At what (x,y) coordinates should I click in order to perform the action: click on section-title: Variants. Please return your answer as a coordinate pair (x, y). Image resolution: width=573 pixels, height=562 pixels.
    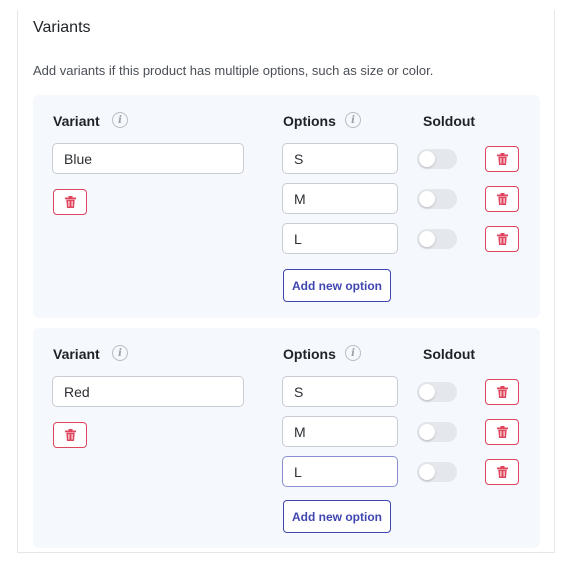
    Looking at the image, I should click on (62, 27).